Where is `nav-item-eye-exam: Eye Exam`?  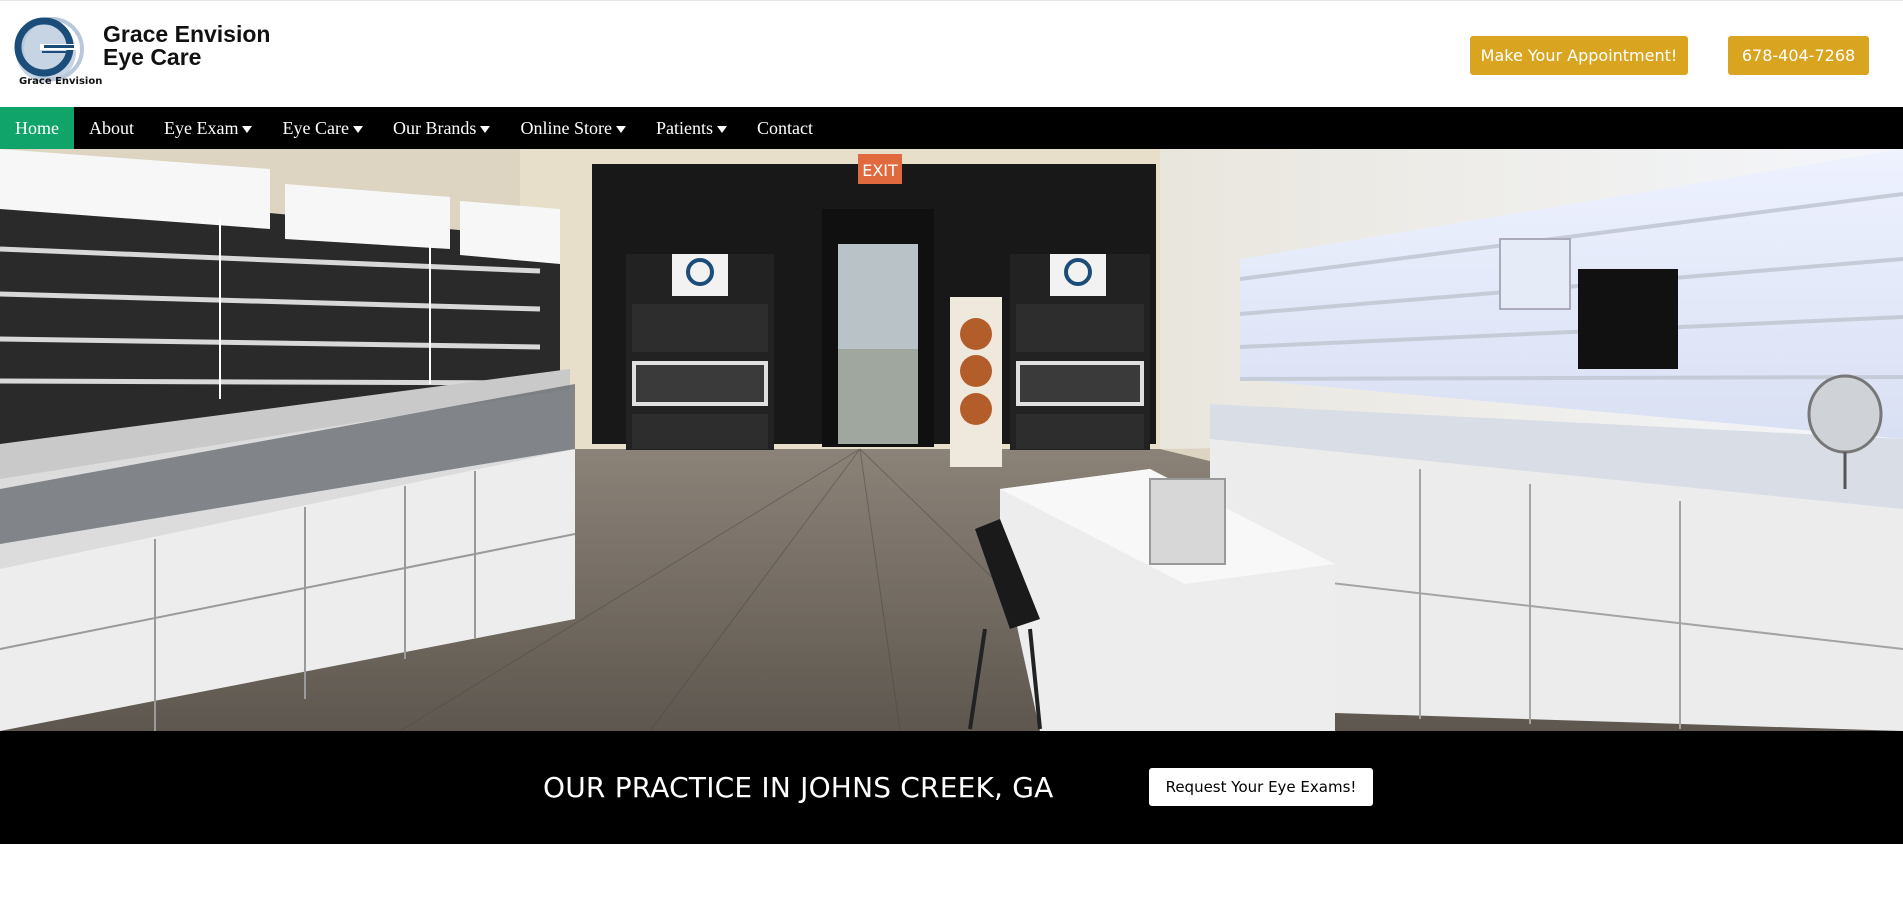 nav-item-eye-exam: Eye Exam is located at coordinates (208, 128).